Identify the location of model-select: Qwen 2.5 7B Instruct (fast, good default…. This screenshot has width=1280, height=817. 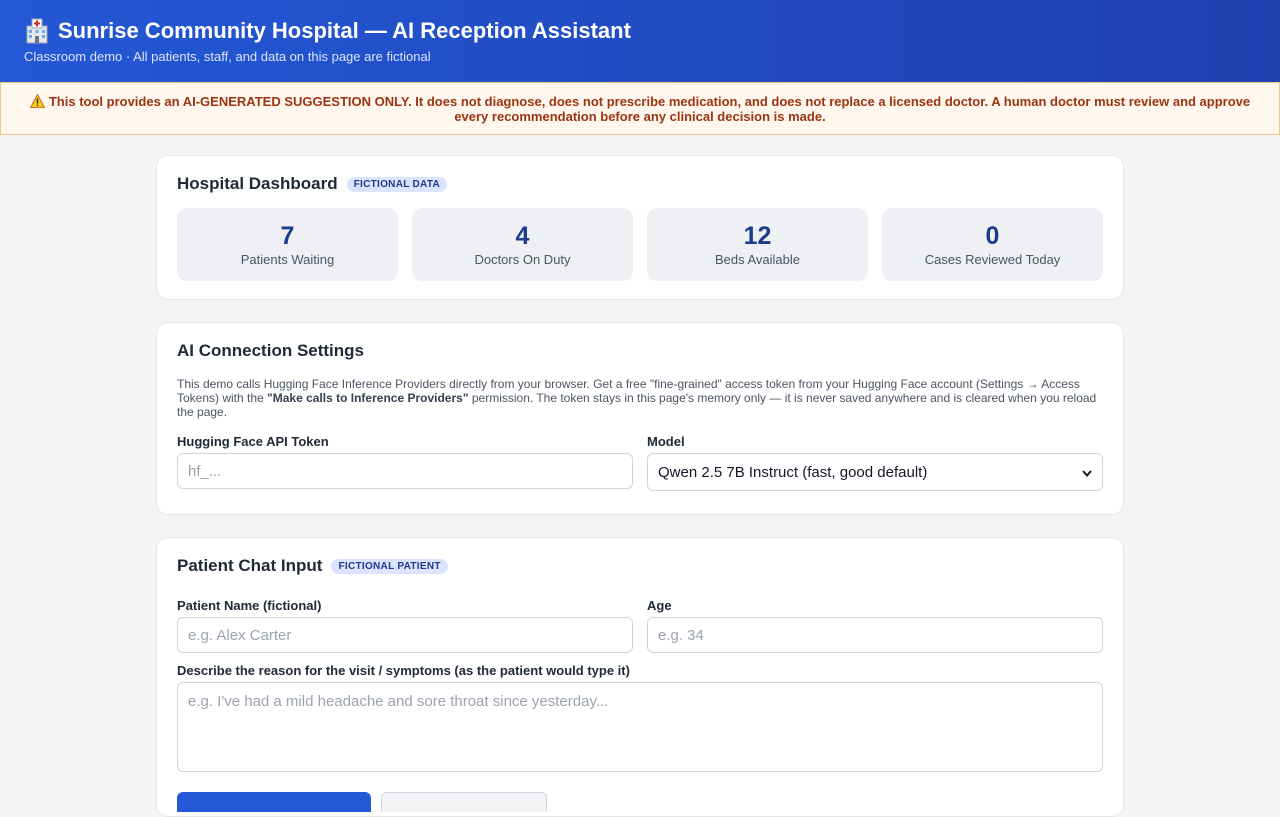
(875, 472).